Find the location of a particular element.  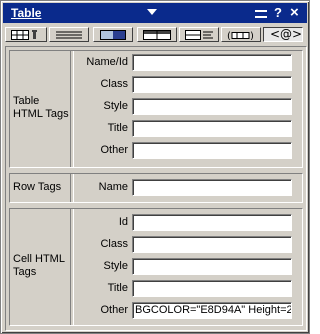

group-label: Table HTML Tags is located at coordinates (41, 107).